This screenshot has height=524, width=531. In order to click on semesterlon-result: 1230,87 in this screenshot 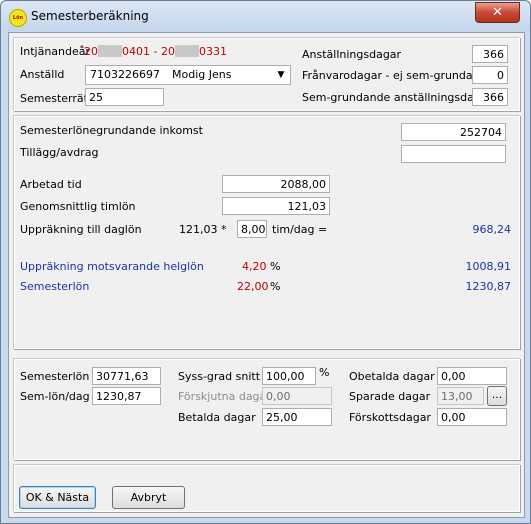, I will do `click(488, 286)`.